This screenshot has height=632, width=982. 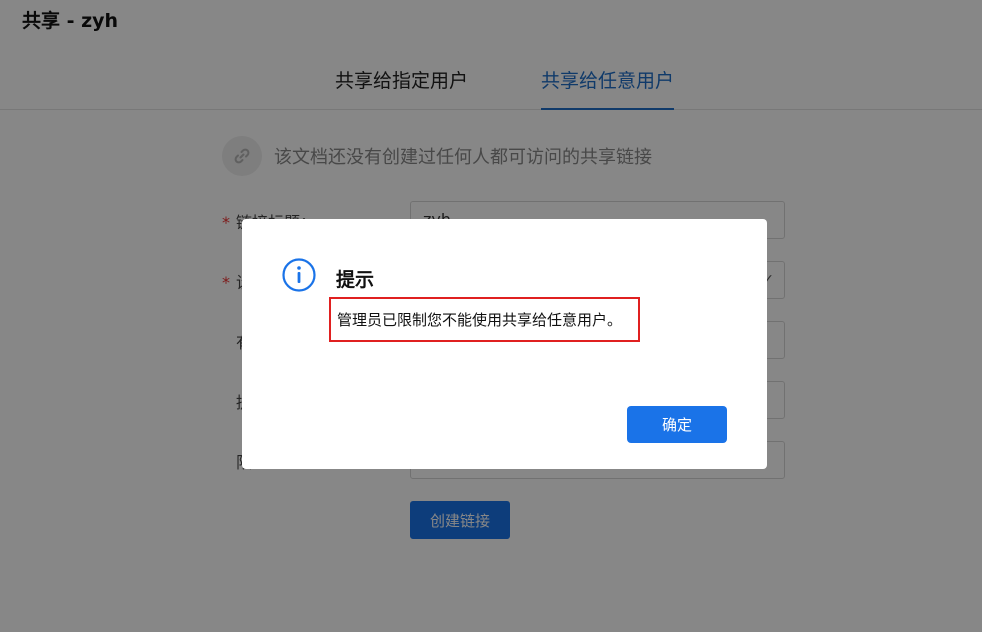 I want to click on dialog-message-highlight: 管理员已限制您不能使用共享给任意用户。, so click(x=484, y=319).